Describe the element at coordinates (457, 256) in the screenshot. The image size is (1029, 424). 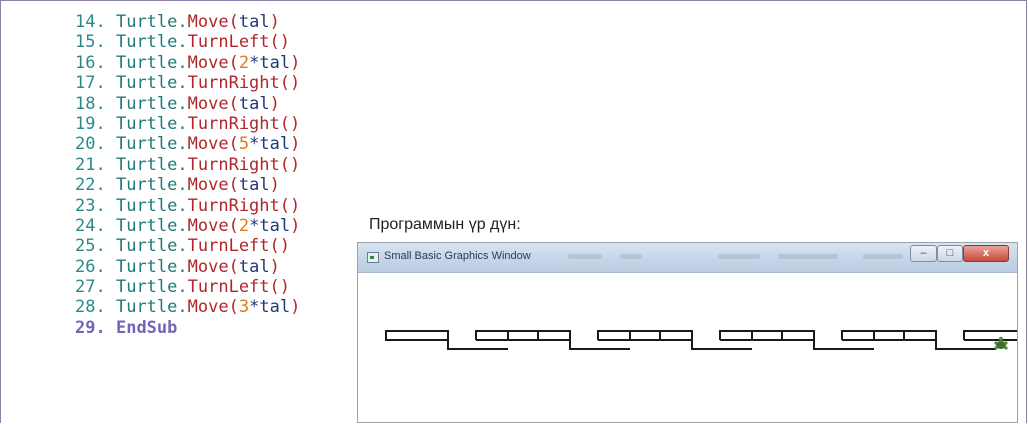
I see `graphics-window-title: Small Basic Graphics Window` at that location.